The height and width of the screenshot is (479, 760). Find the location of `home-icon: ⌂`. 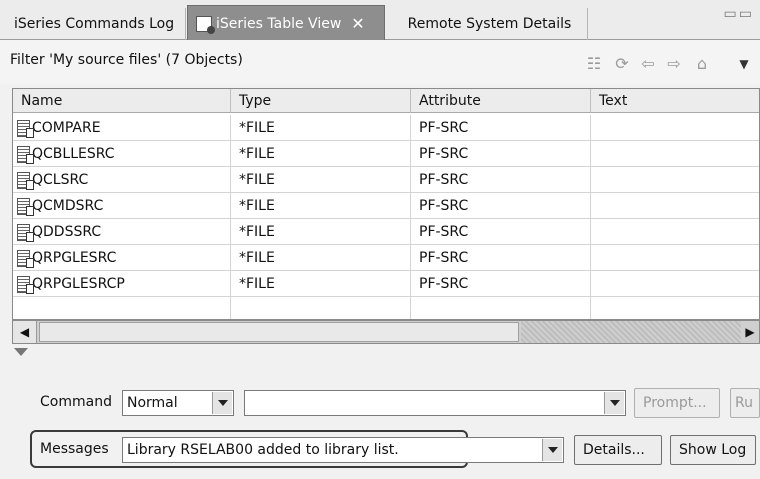

home-icon: ⌂ is located at coordinates (702, 64).